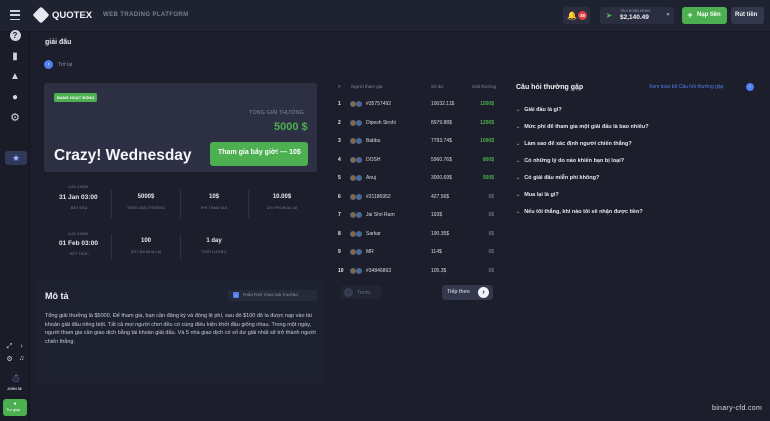  Describe the element at coordinates (79, 208) in the screenshot. I see `start-sub: BẮT ĐẦU` at that location.